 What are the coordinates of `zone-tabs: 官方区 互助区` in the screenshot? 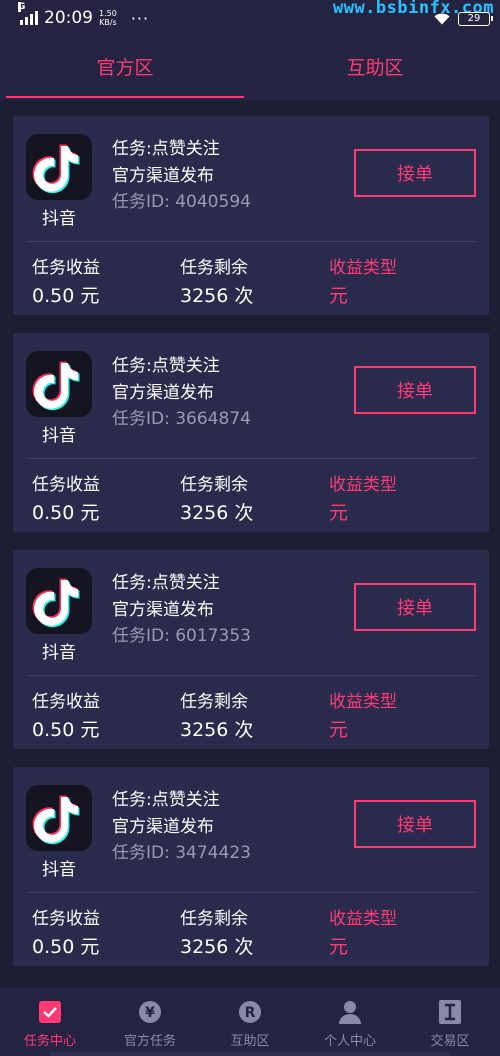 It's located at (250, 68).